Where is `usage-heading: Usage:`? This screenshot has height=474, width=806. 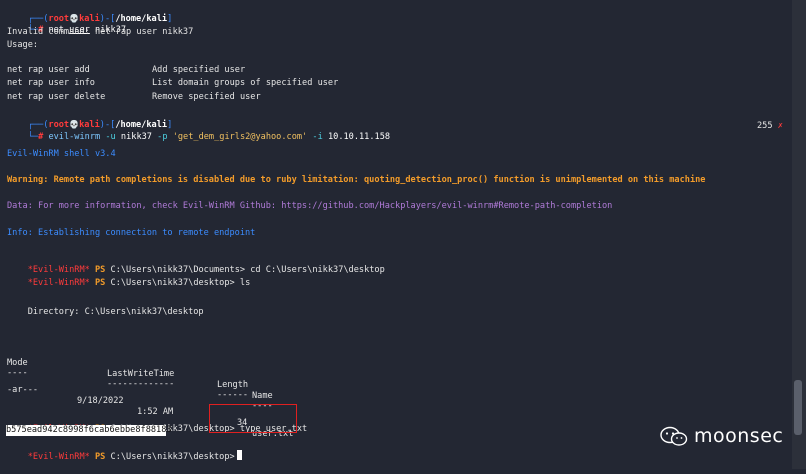 usage-heading: Usage: is located at coordinates (23, 45).